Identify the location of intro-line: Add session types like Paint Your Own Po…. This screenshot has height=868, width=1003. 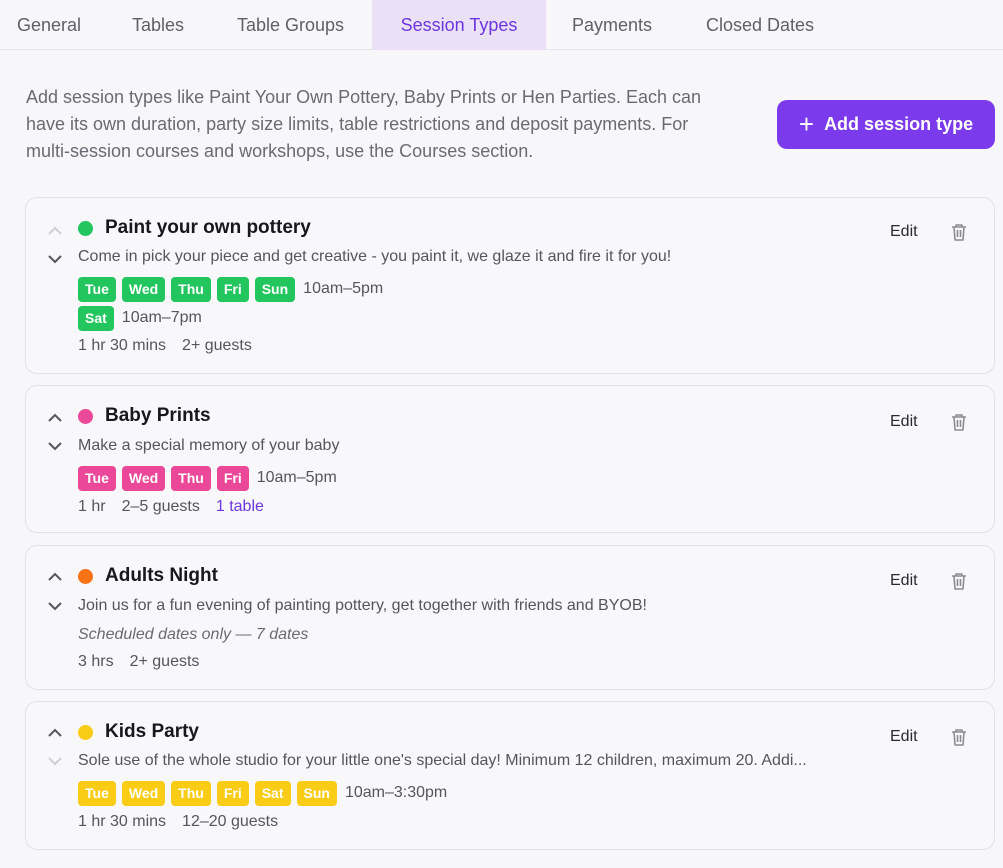
(364, 97).